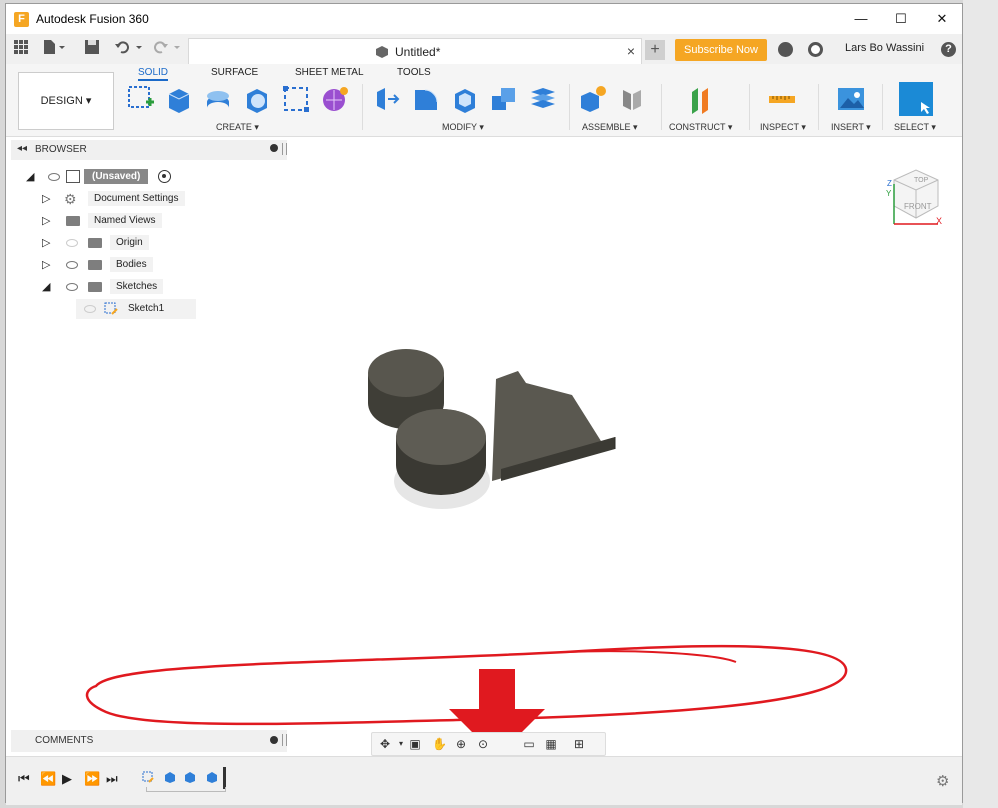 The width and height of the screenshot is (998, 808). What do you see at coordinates (136, 309) in the screenshot?
I see `browser-item-sketch1: Sketch1` at bounding box center [136, 309].